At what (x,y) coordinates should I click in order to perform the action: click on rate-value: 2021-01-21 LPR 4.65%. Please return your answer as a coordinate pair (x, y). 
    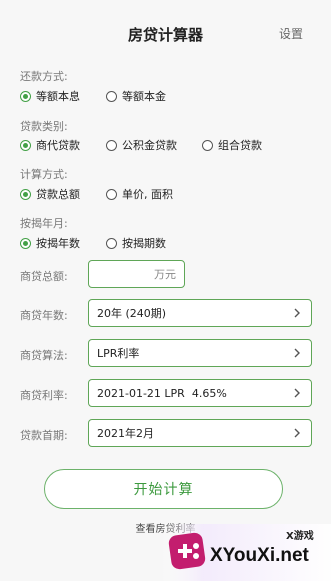
    Looking at the image, I should click on (162, 393).